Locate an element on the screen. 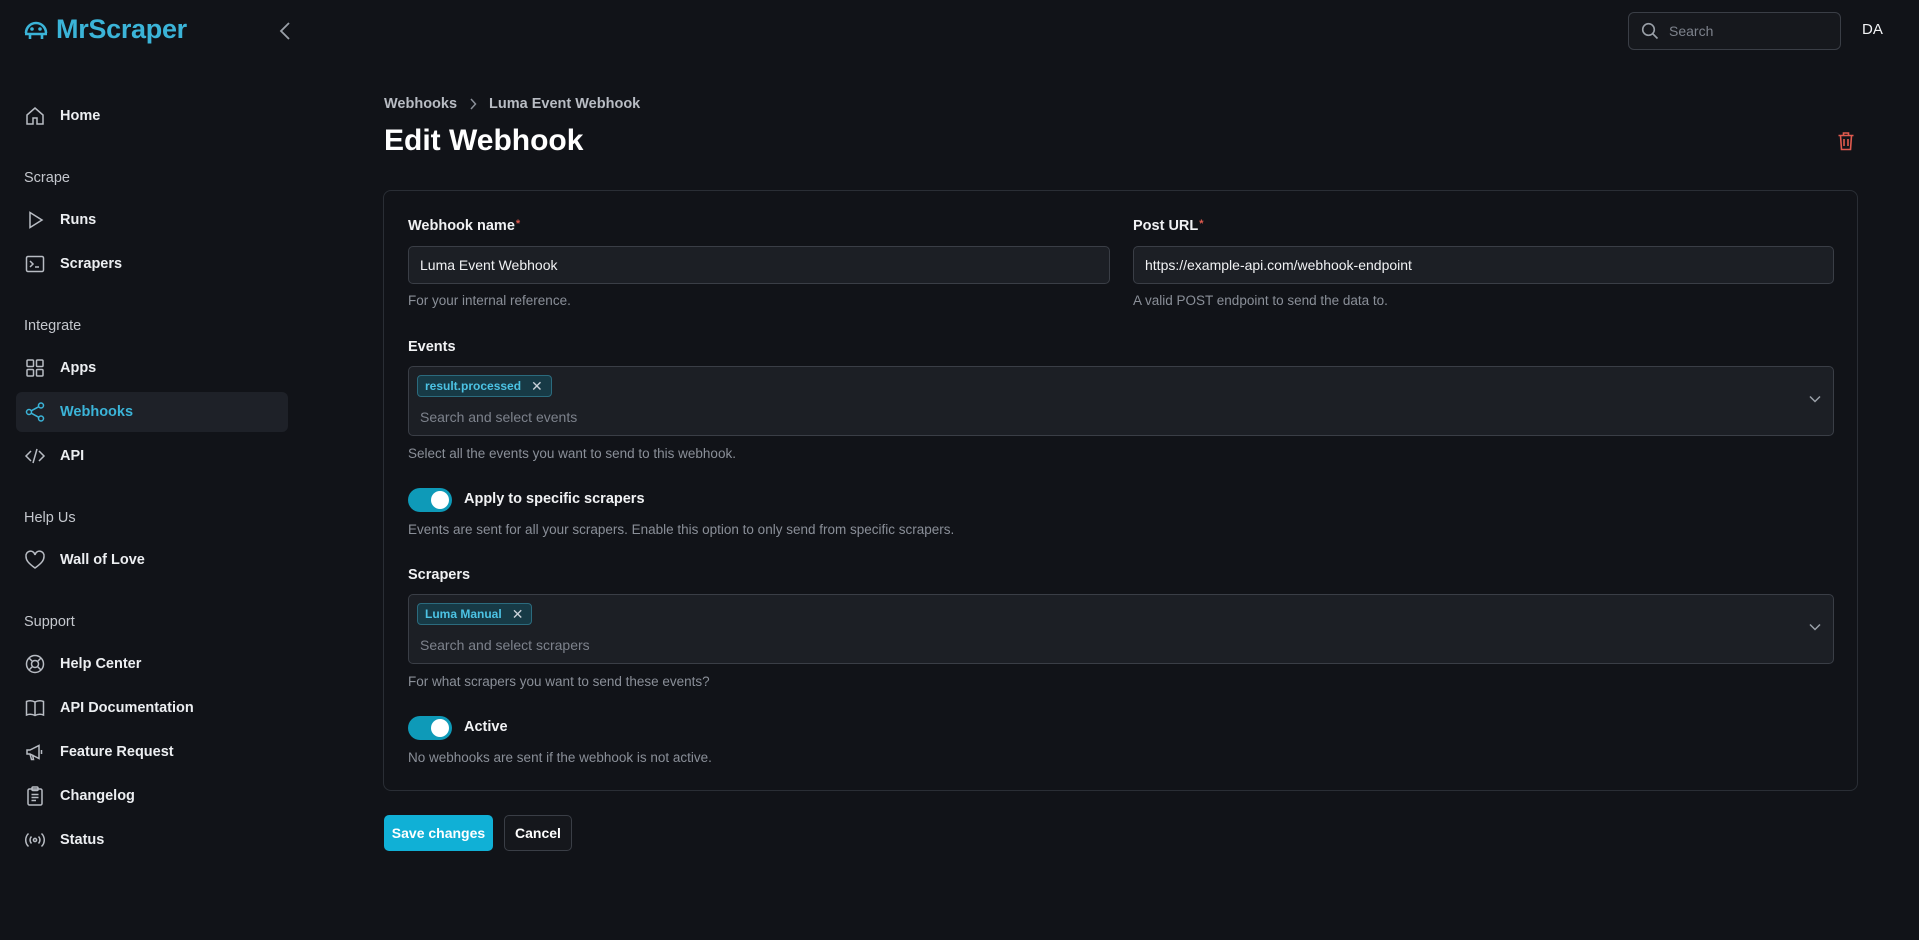 The height and width of the screenshot is (940, 1919). sidebar-item-home: Home is located at coordinates (152, 116).